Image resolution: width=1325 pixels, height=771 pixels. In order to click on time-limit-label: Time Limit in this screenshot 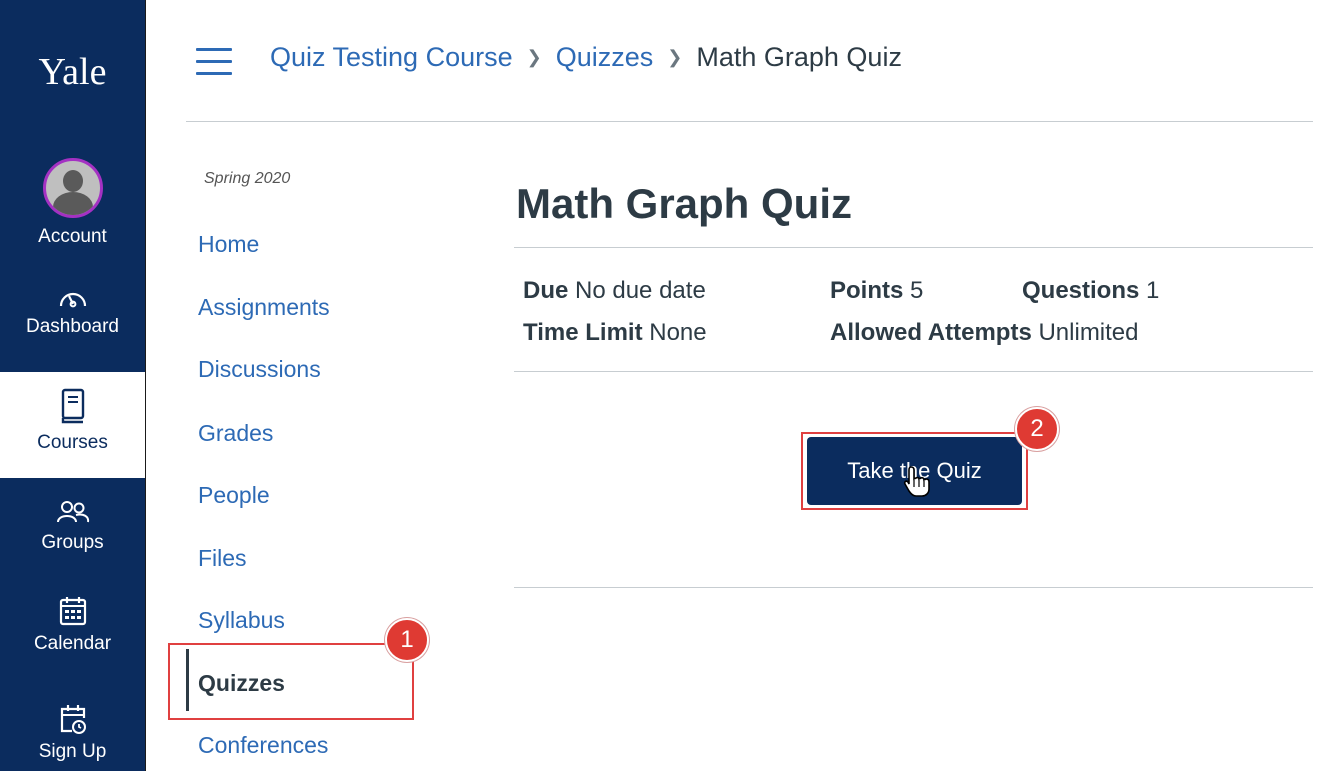, I will do `click(583, 332)`.